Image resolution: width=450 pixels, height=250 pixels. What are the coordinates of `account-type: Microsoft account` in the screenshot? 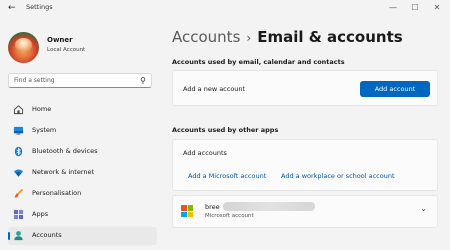 It's located at (229, 216).